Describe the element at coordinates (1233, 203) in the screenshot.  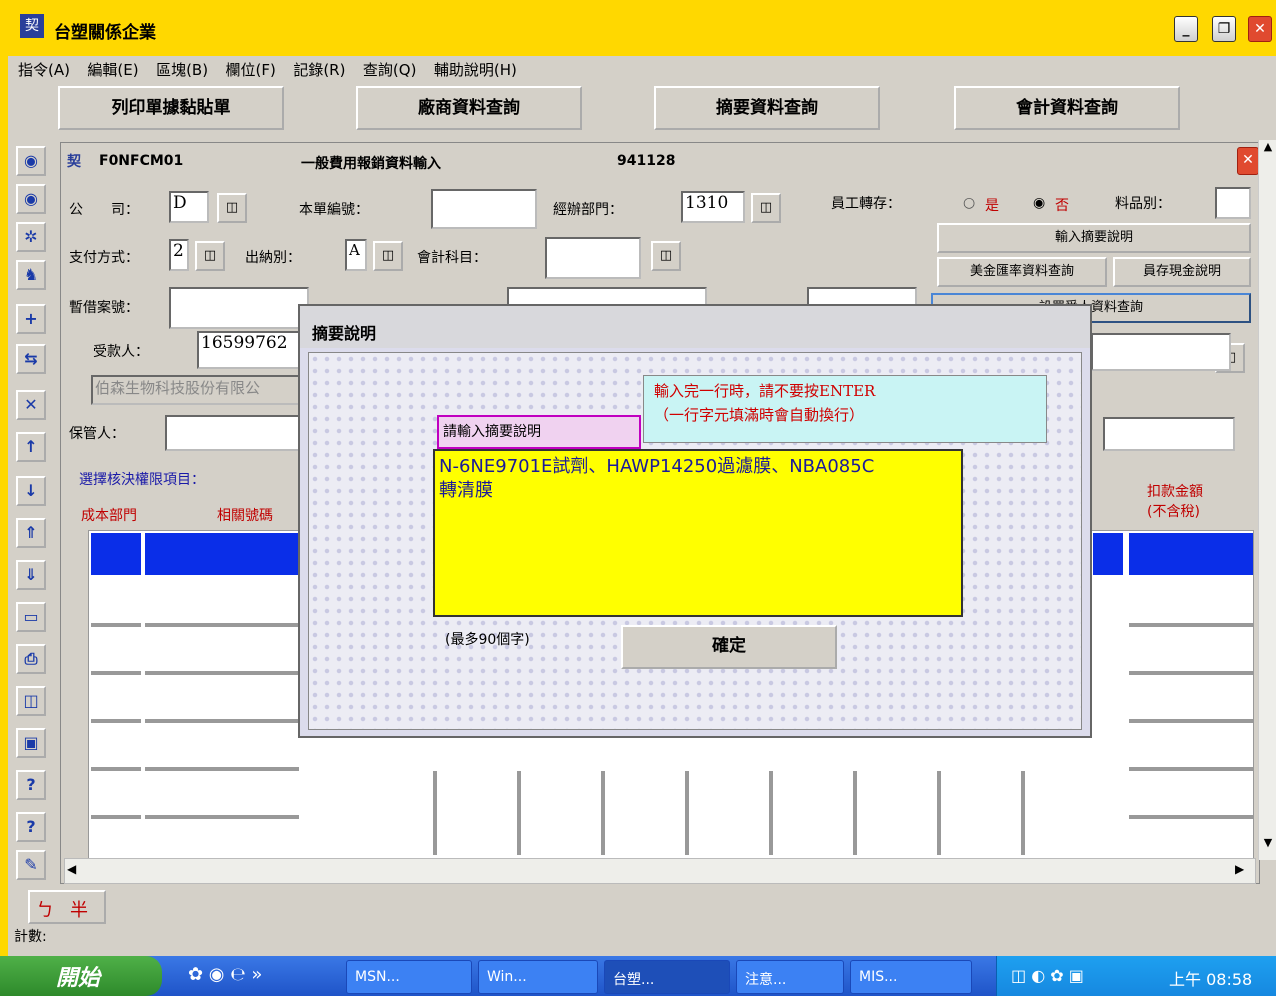
I see `item-type-field` at that location.